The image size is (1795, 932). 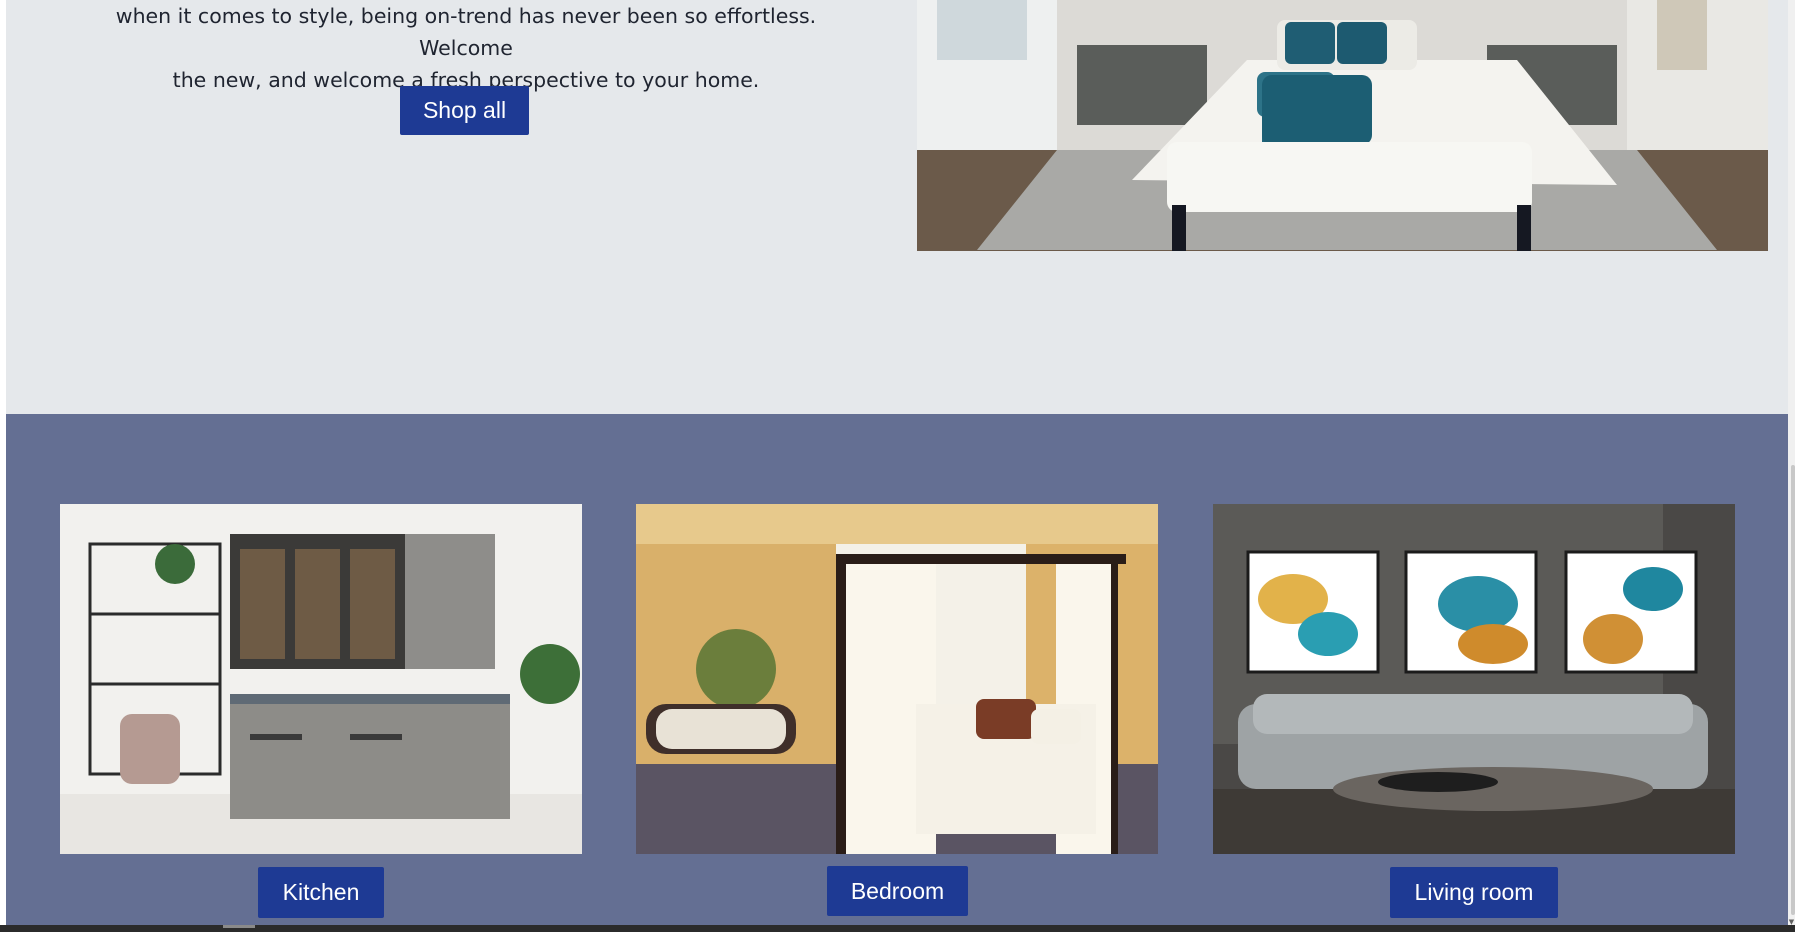 What do you see at coordinates (897, 891) in the screenshot?
I see `bedroom-button: Bedroom` at bounding box center [897, 891].